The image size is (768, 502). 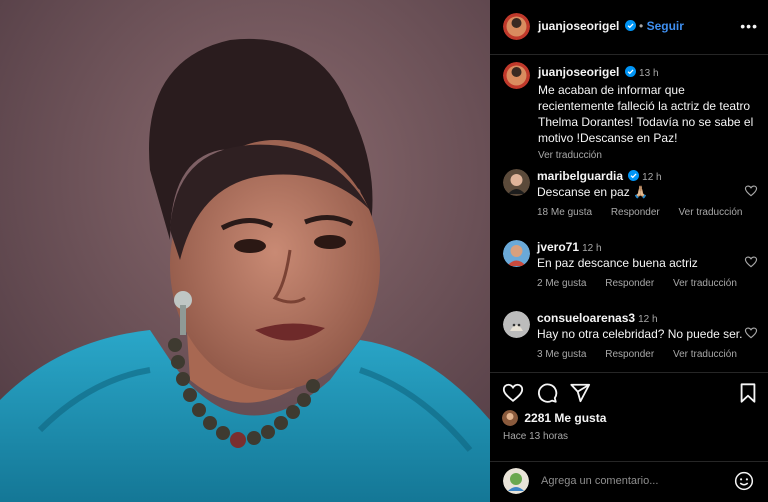 I want to click on comment-header: maribelguardia 12 h, so click(x=599, y=176).